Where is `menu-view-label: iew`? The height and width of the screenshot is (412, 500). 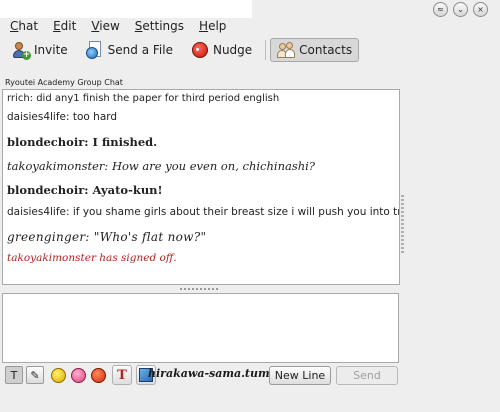
menu-view-label: iew is located at coordinates (109, 26).